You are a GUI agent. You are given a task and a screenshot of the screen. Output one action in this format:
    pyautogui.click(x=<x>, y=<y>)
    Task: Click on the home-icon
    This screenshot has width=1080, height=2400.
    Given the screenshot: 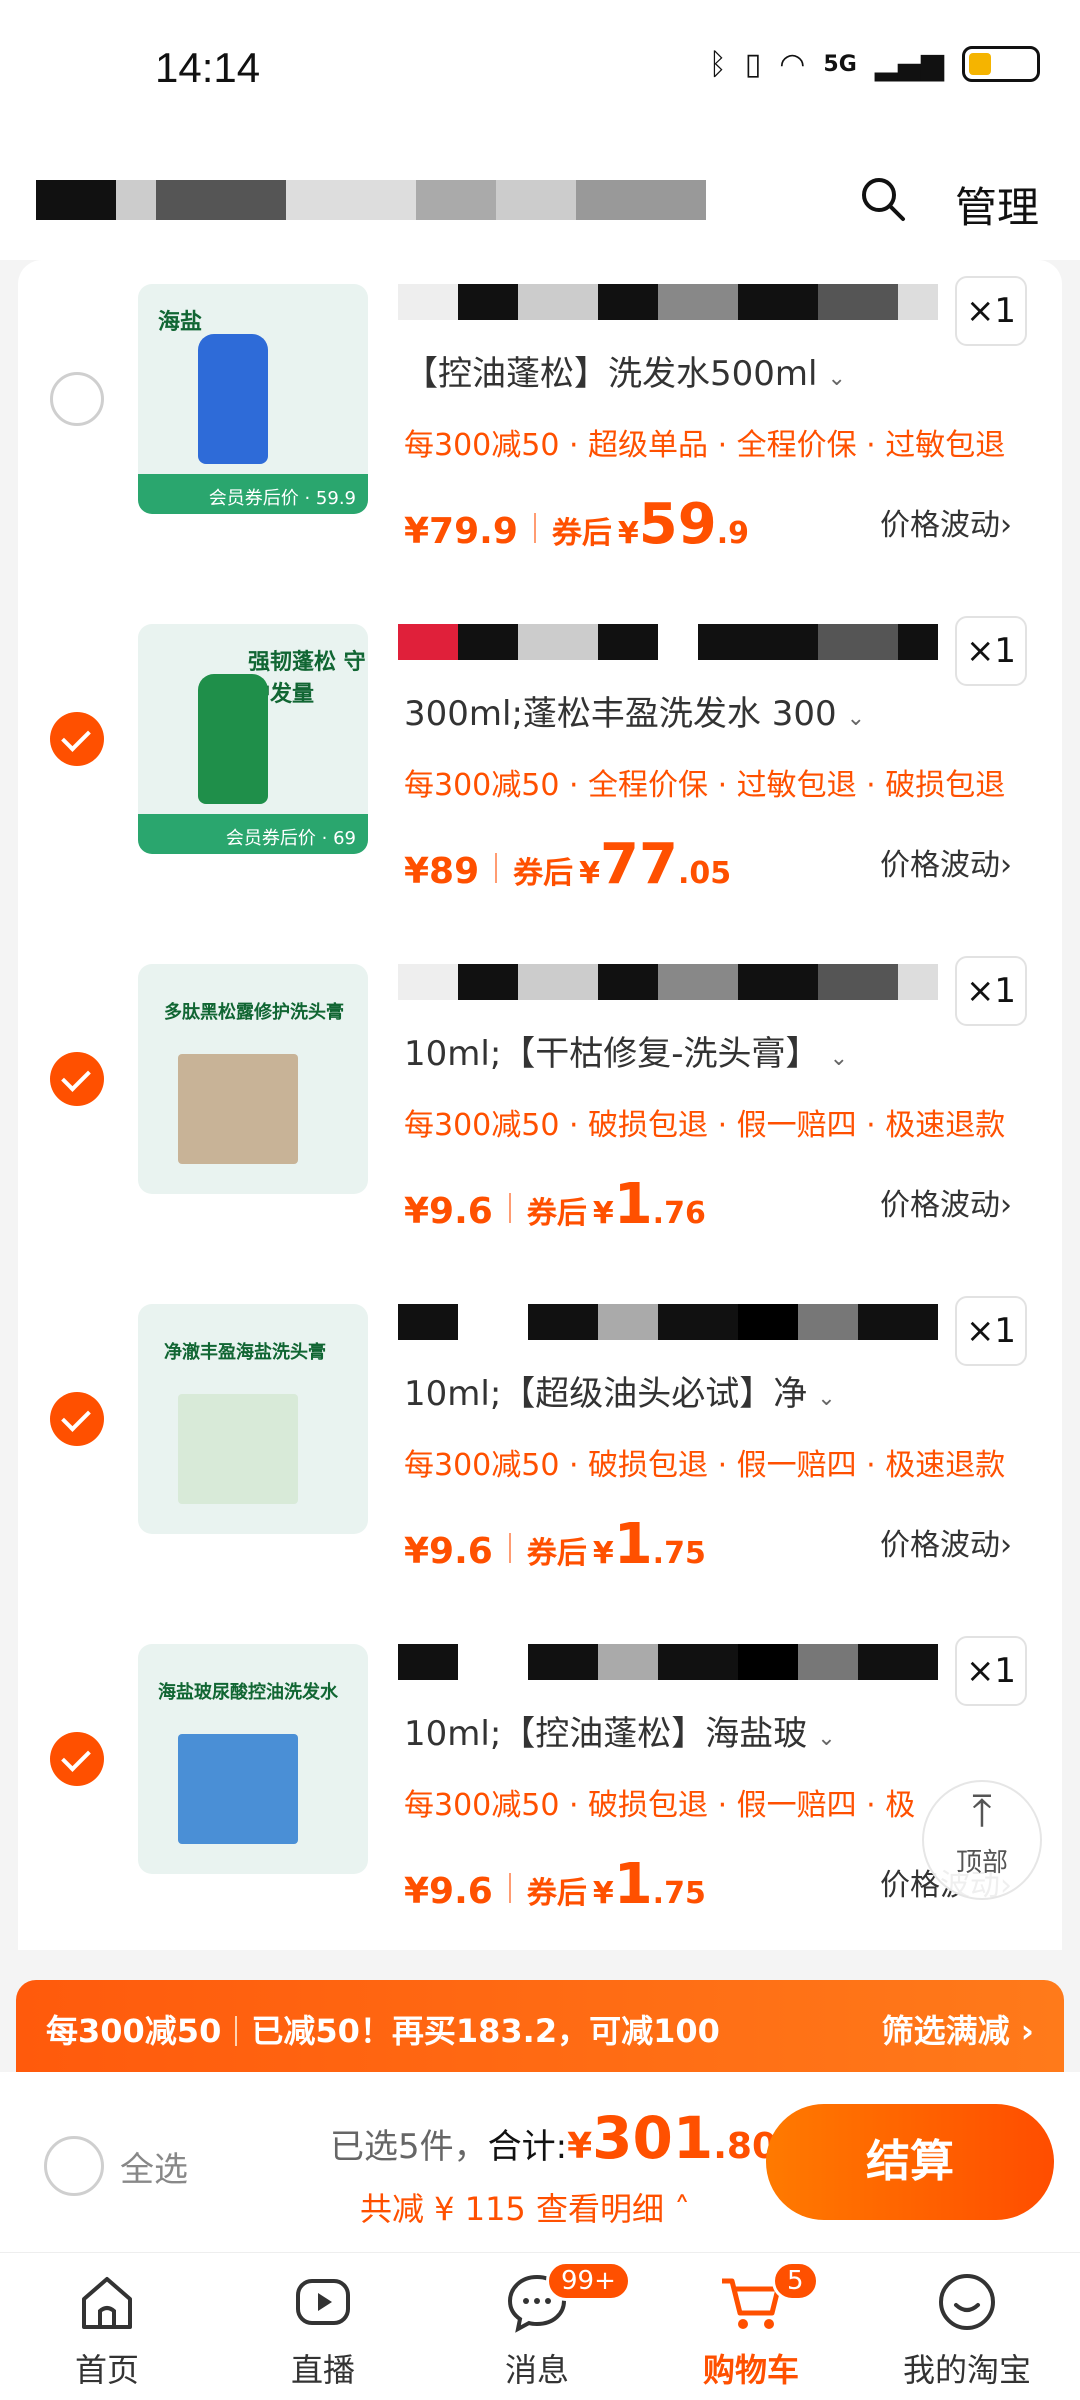 What is the action you would take?
    pyautogui.click(x=107, y=2303)
    